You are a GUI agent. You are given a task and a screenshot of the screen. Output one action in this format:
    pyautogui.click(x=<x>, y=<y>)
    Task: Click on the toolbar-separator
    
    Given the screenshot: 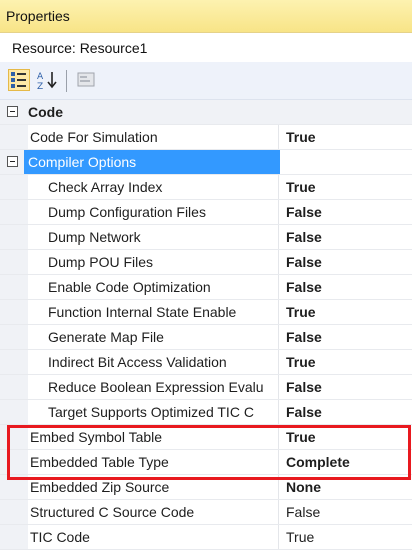 What is the action you would take?
    pyautogui.click(x=66, y=81)
    